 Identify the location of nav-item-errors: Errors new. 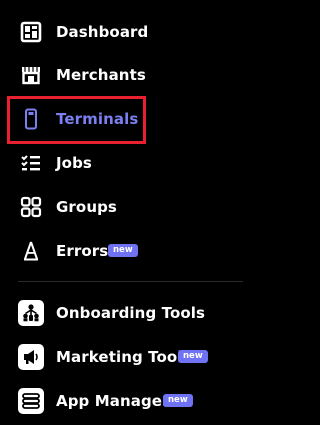
(121, 251).